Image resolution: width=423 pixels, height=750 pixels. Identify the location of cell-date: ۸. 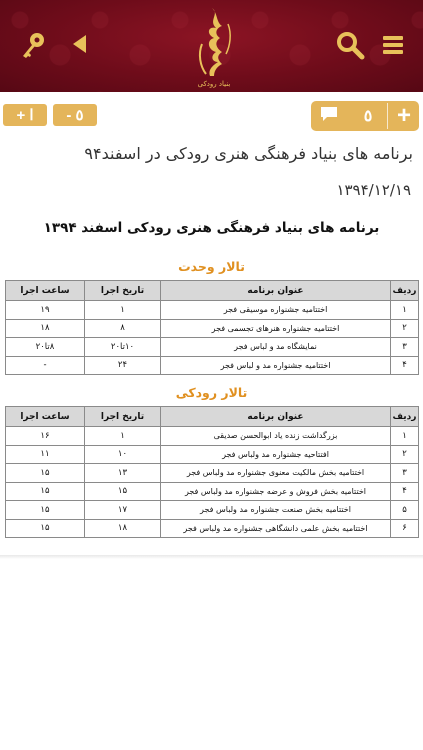
(122, 328).